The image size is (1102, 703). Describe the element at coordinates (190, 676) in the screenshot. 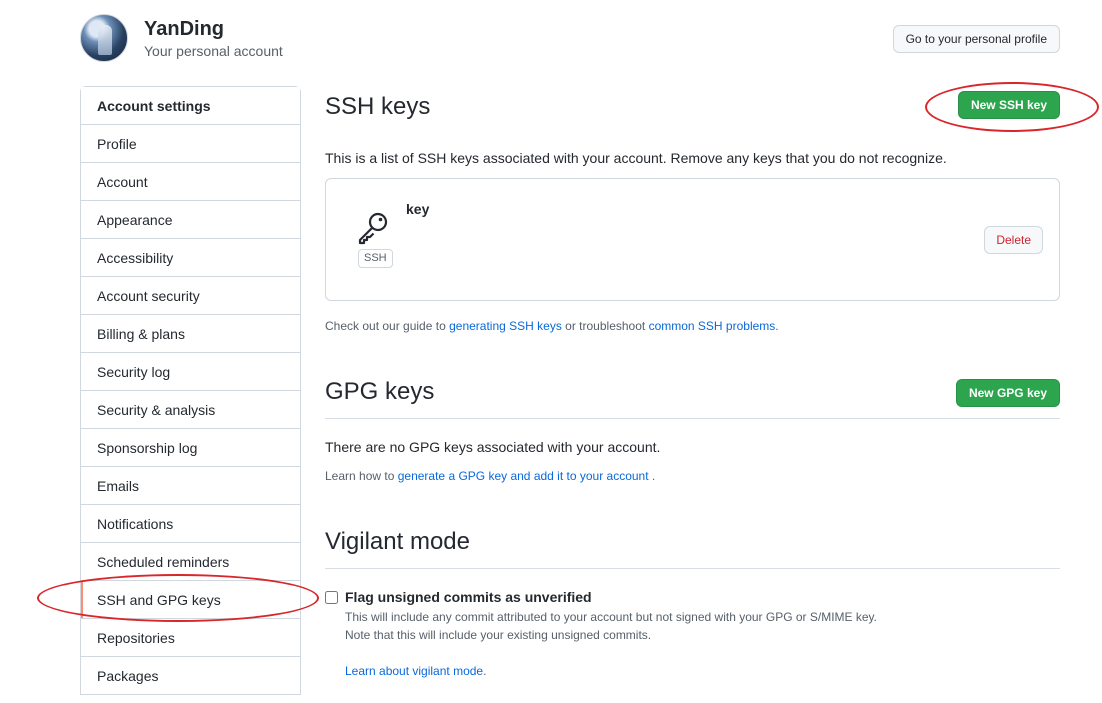

I see `sidebar-item-packages: Packages` at that location.